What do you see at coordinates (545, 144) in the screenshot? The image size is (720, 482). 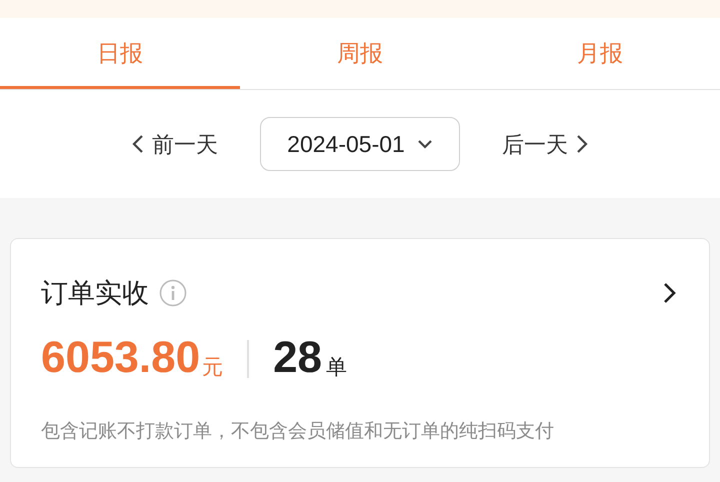 I see `next-day-button: 后一天` at bounding box center [545, 144].